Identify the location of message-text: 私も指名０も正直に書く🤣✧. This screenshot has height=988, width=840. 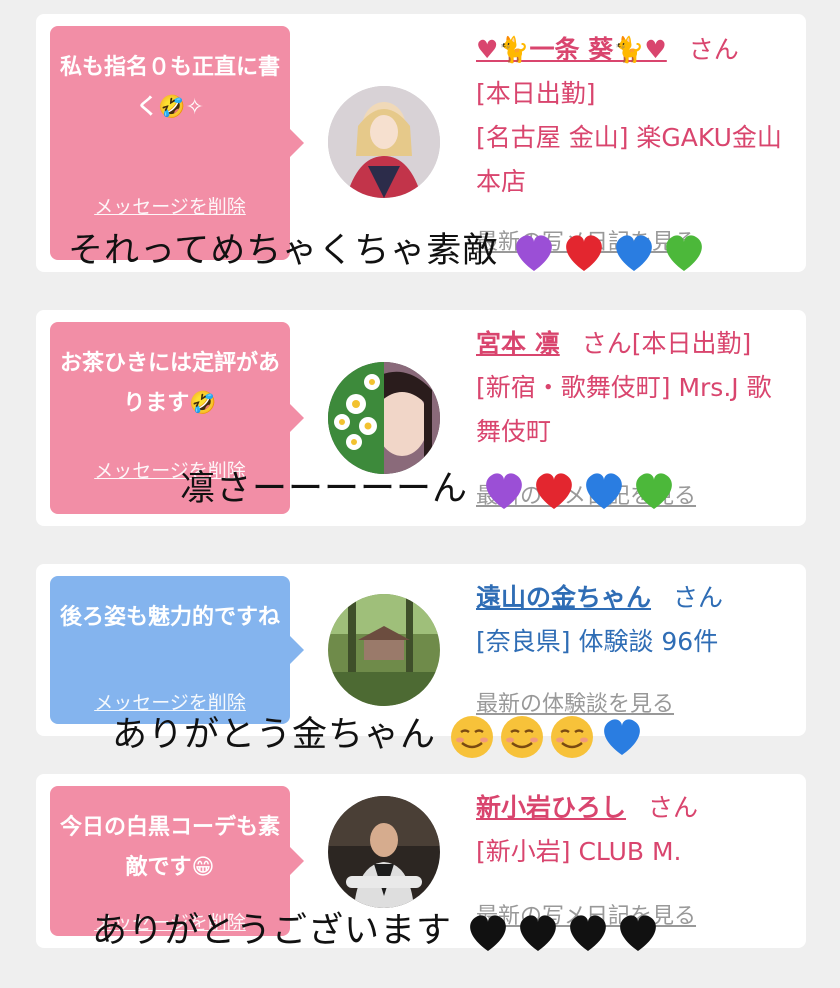
(170, 87).